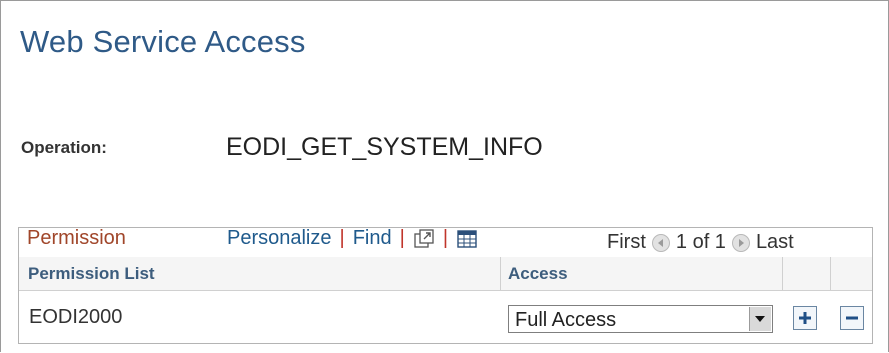  I want to click on find-link: Find, so click(372, 238).